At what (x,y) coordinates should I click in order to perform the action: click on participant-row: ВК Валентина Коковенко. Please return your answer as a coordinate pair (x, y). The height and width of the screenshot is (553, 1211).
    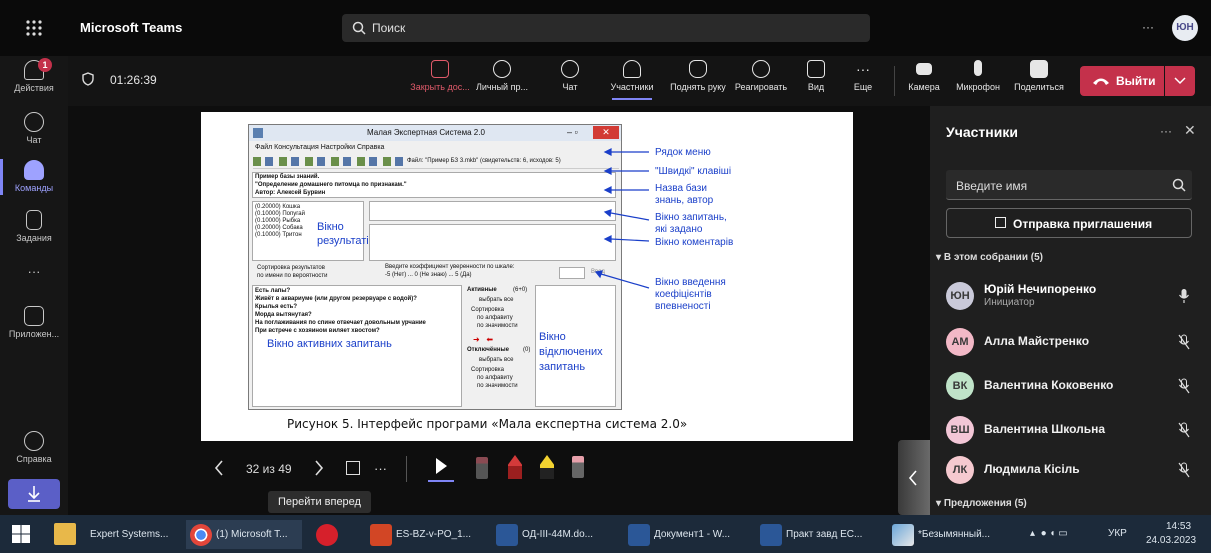
    Looking at the image, I should click on (1071, 386).